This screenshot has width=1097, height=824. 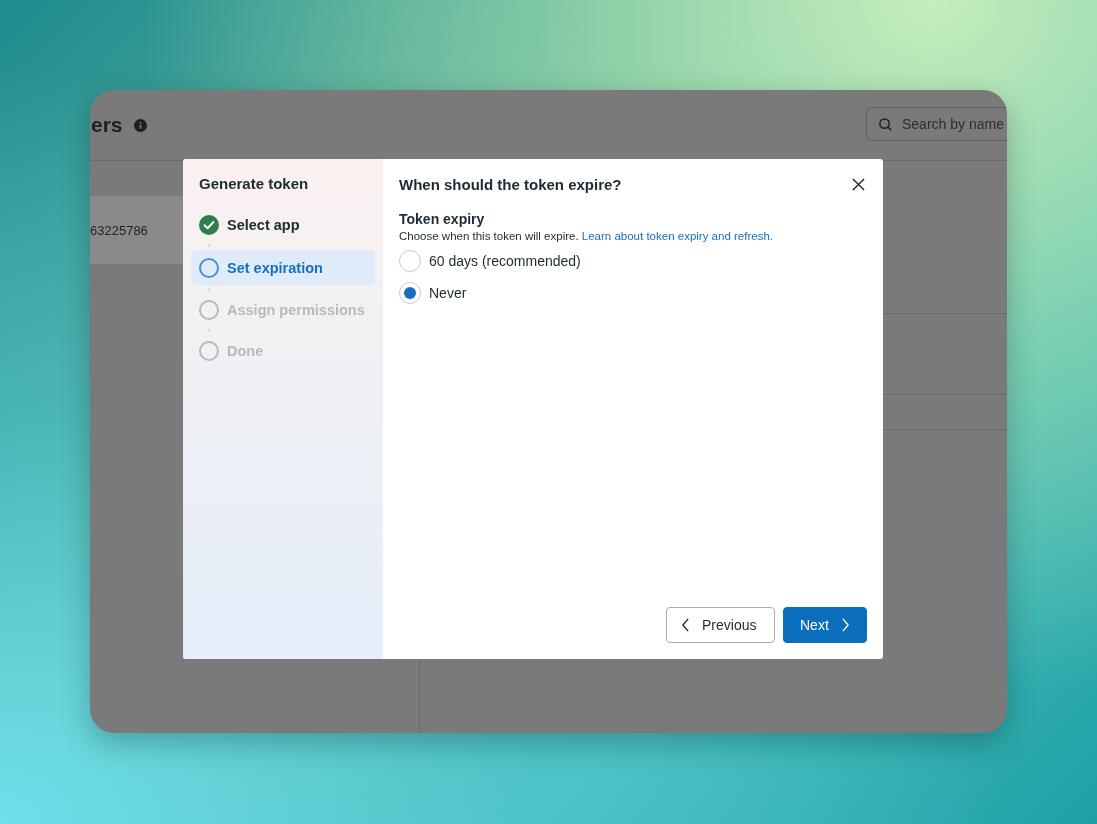 What do you see at coordinates (858, 184) in the screenshot?
I see `close-button` at bounding box center [858, 184].